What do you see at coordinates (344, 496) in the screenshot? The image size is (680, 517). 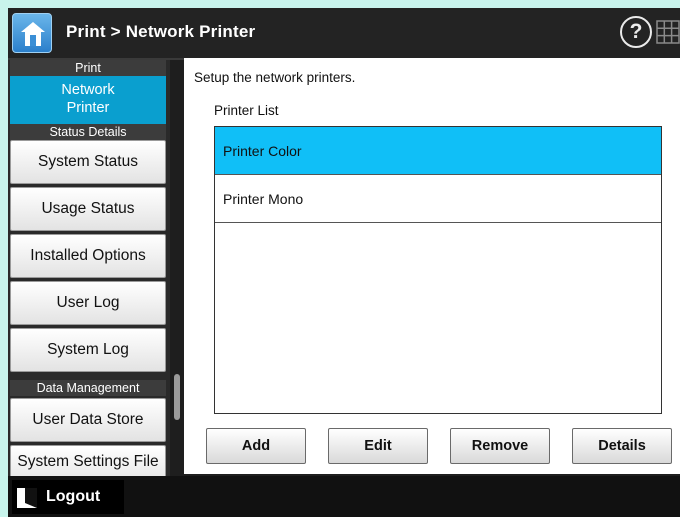 I see `footer-bar: Logout` at bounding box center [344, 496].